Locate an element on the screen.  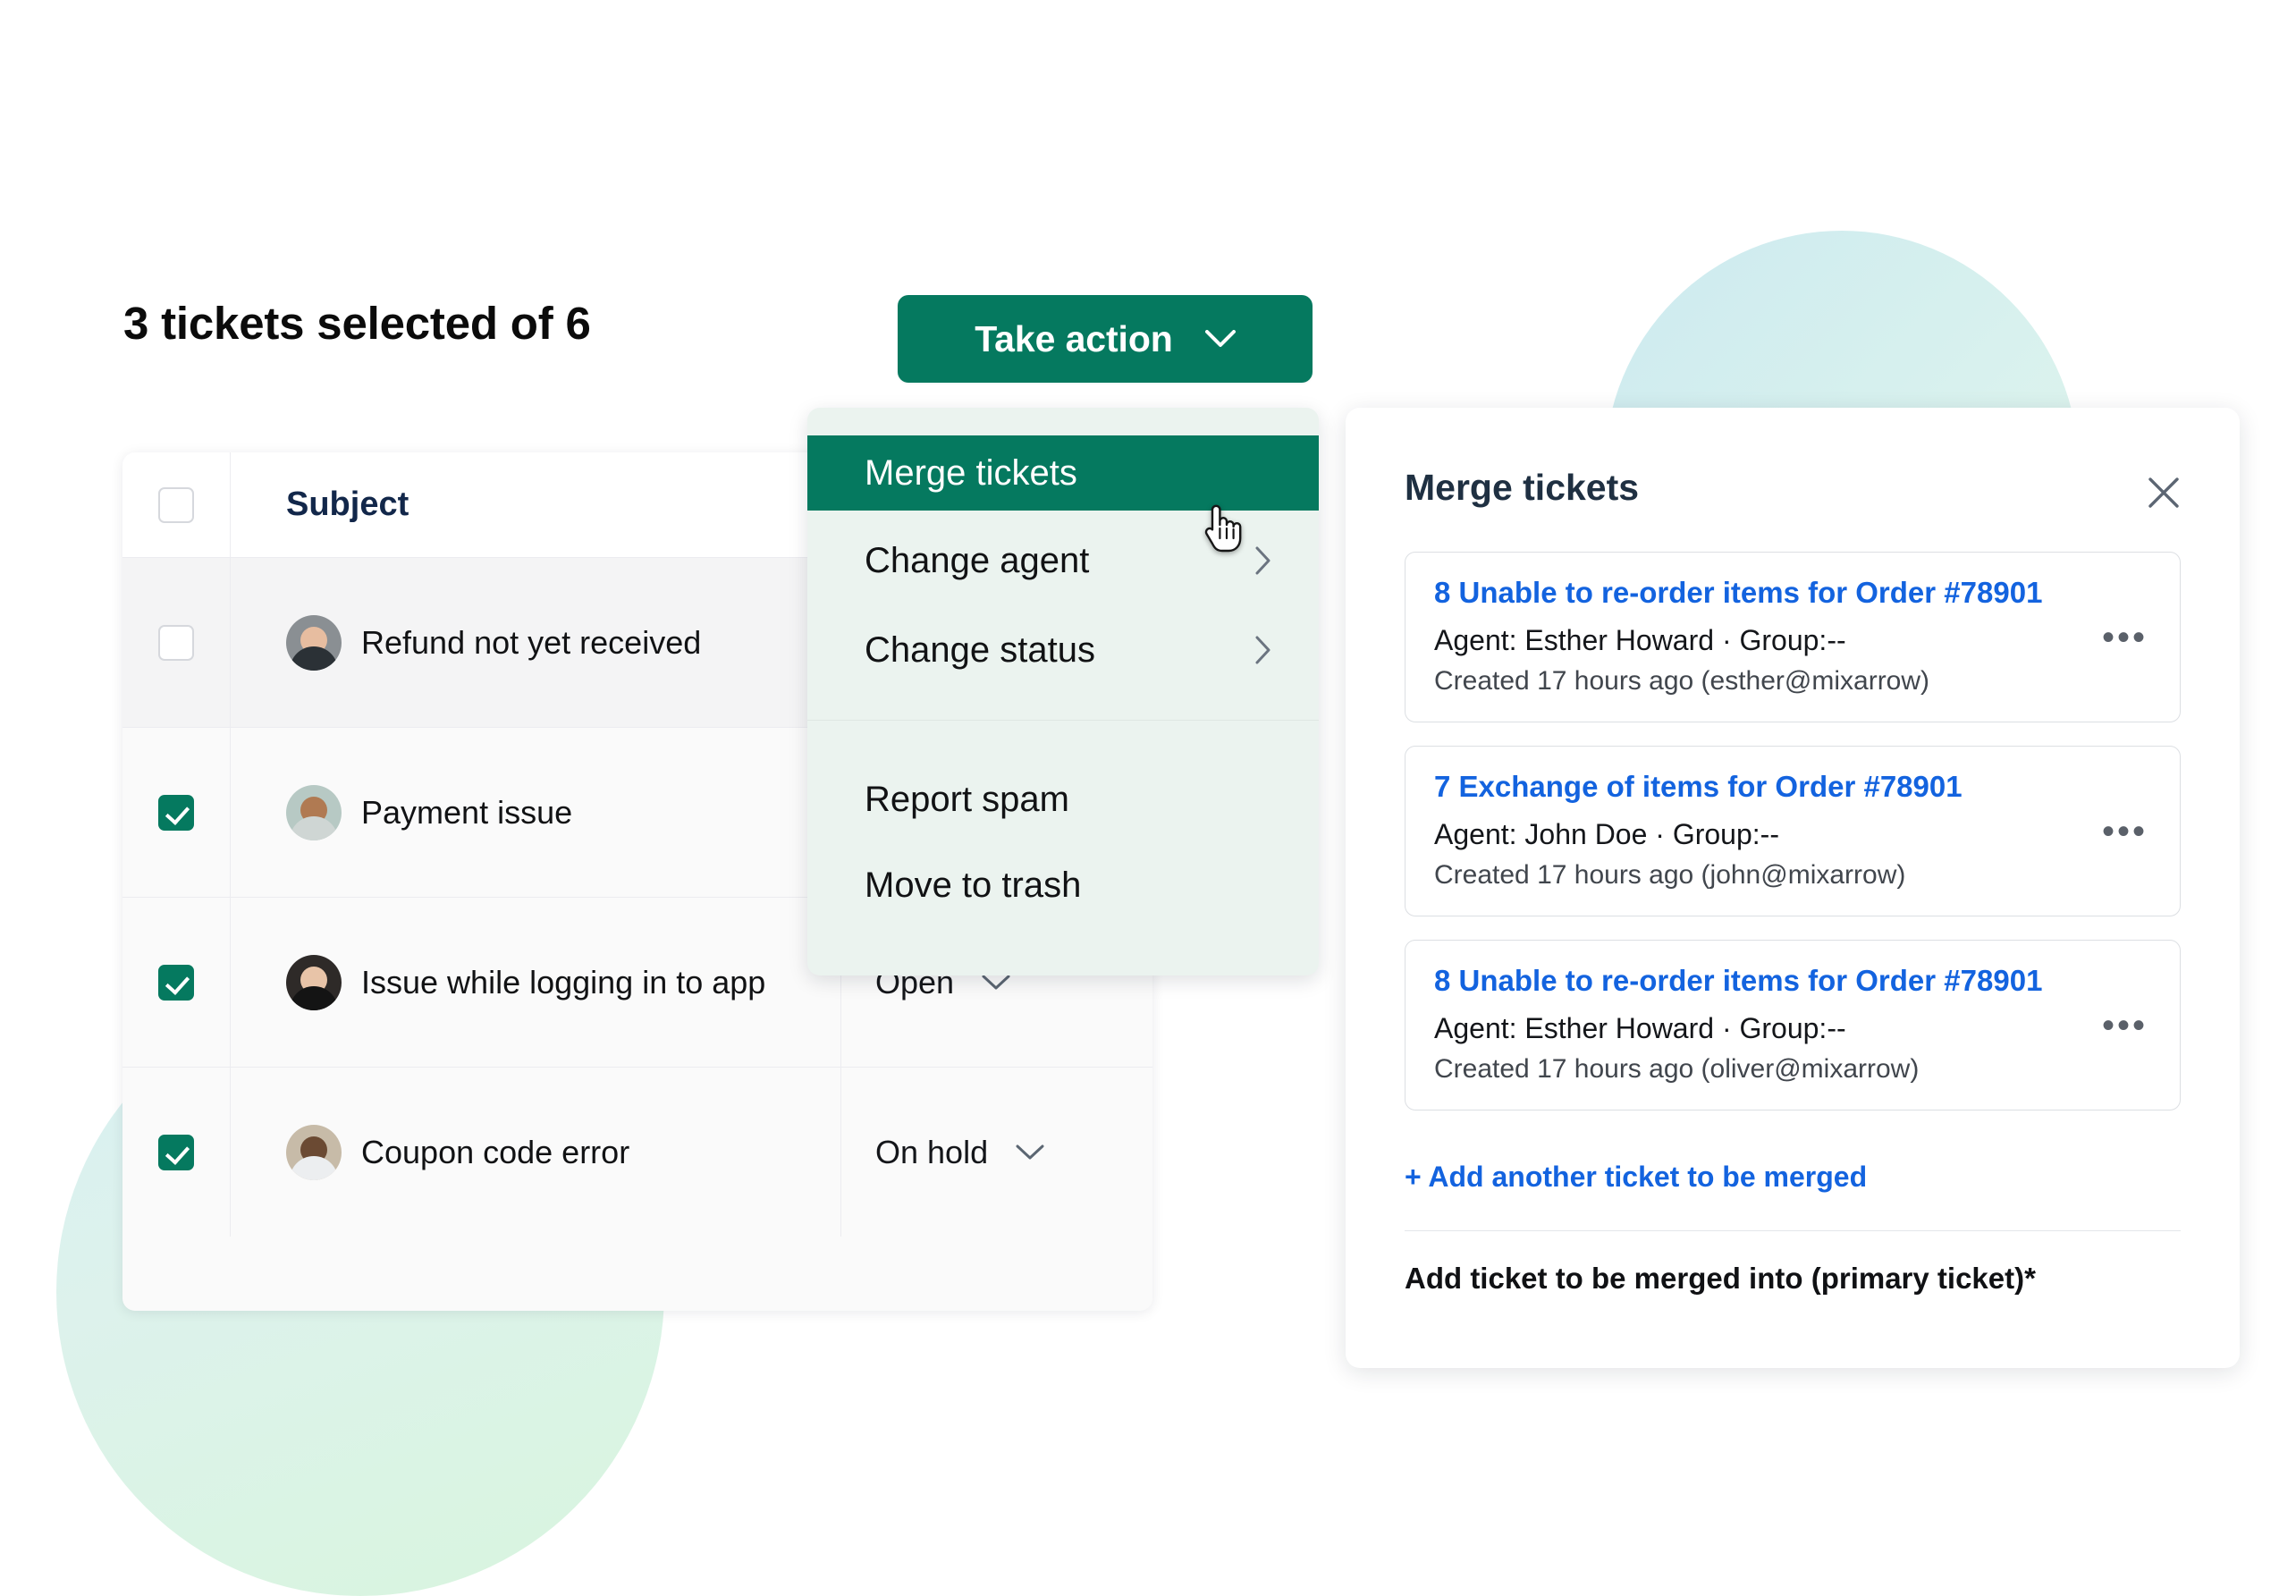
menu-item-report-spam: Report spam is located at coordinates (1063, 800).